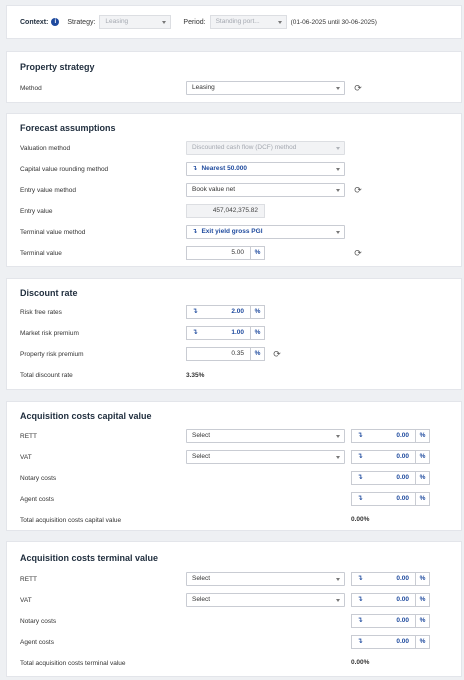  What do you see at coordinates (53, 232) in the screenshot?
I see `terminal-value-method-label: Terminal value method` at bounding box center [53, 232].